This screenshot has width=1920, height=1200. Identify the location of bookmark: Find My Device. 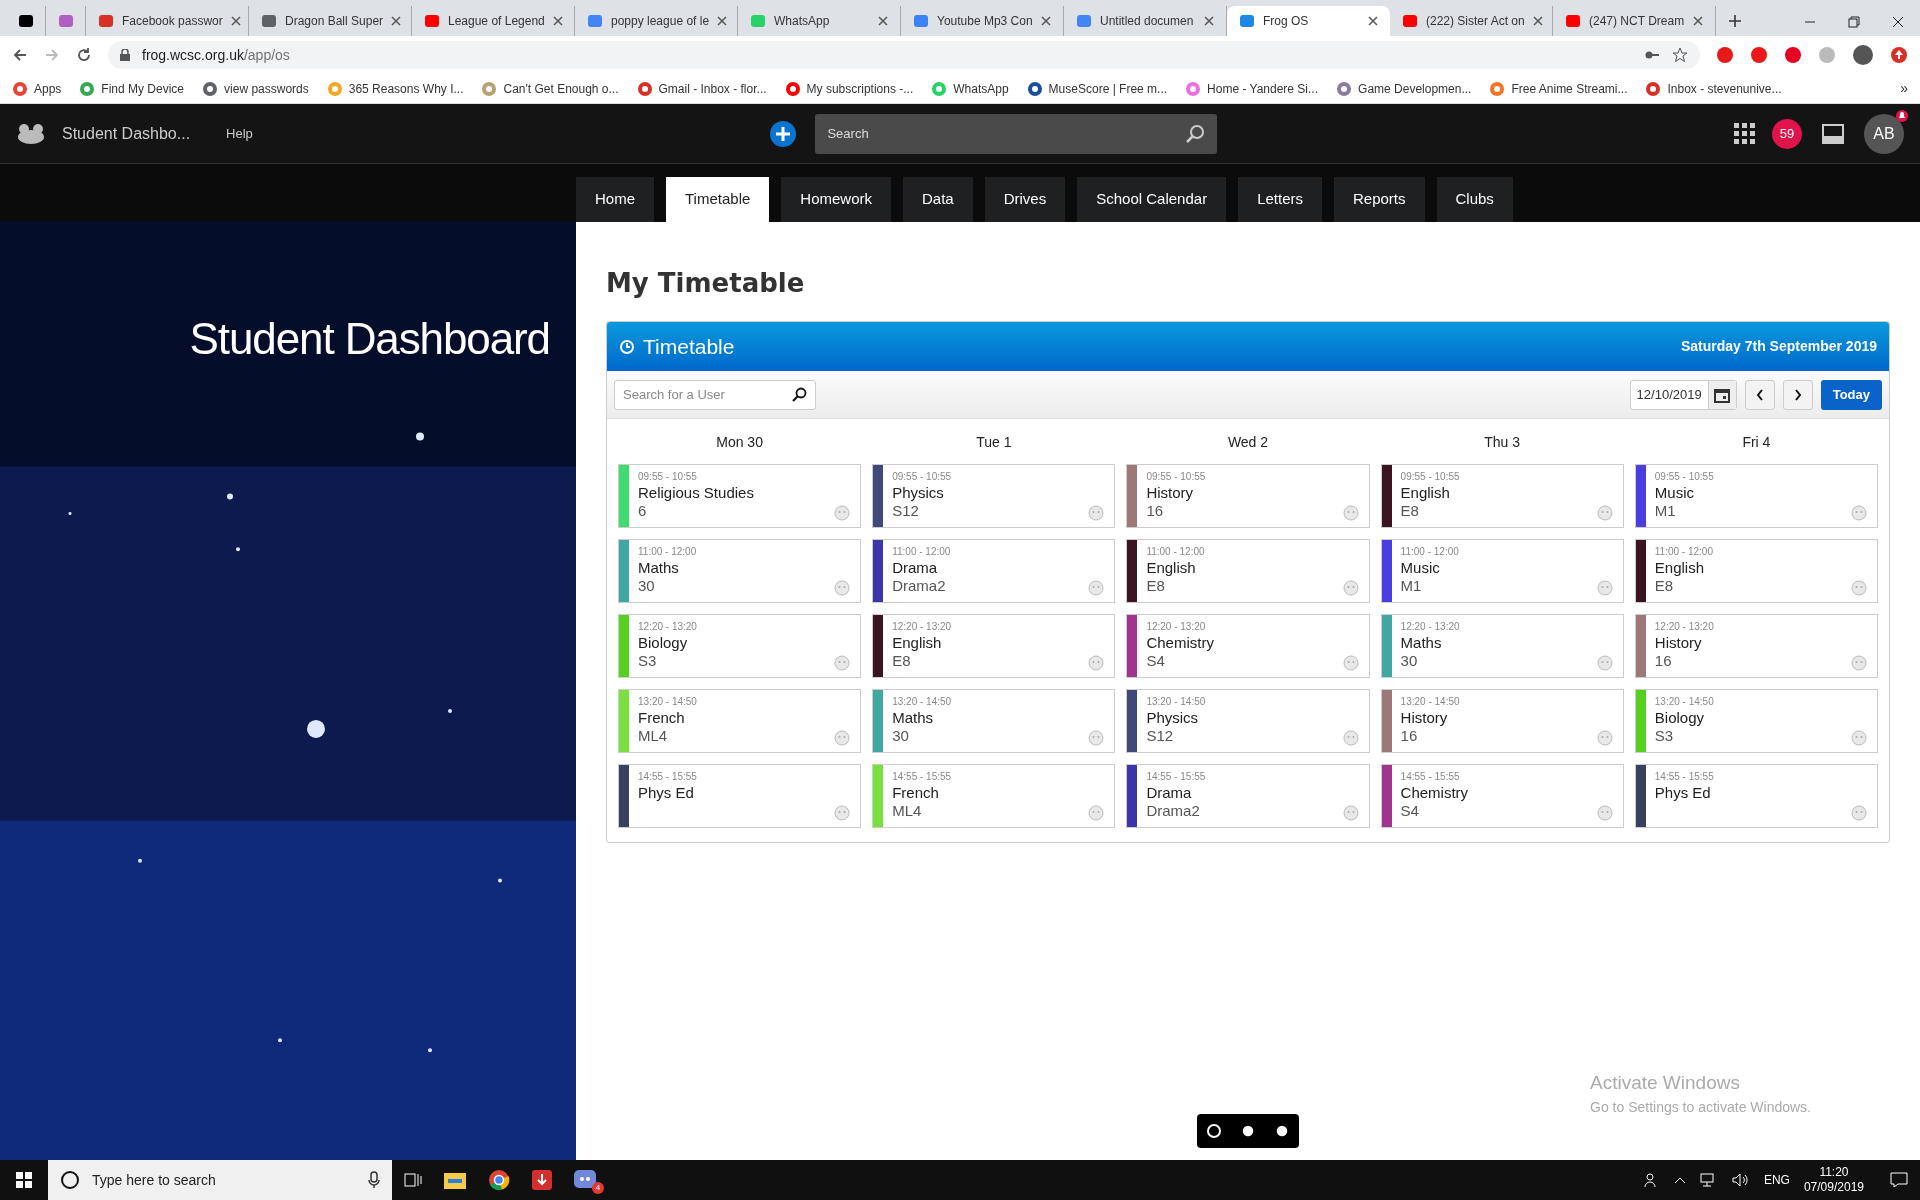
(132, 88).